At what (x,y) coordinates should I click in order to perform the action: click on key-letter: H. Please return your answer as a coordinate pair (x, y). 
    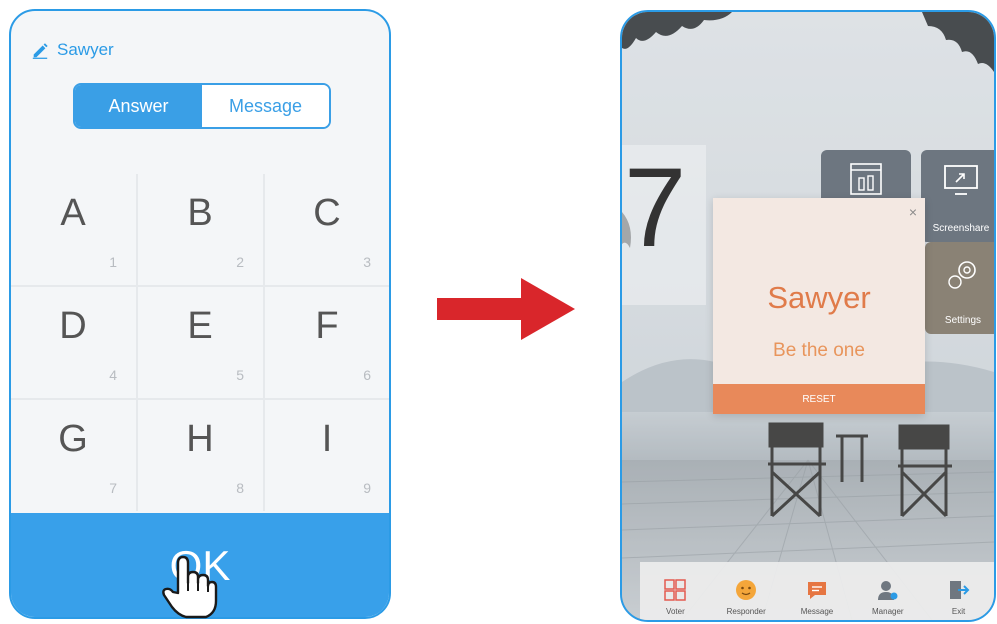
    Looking at the image, I should click on (200, 439).